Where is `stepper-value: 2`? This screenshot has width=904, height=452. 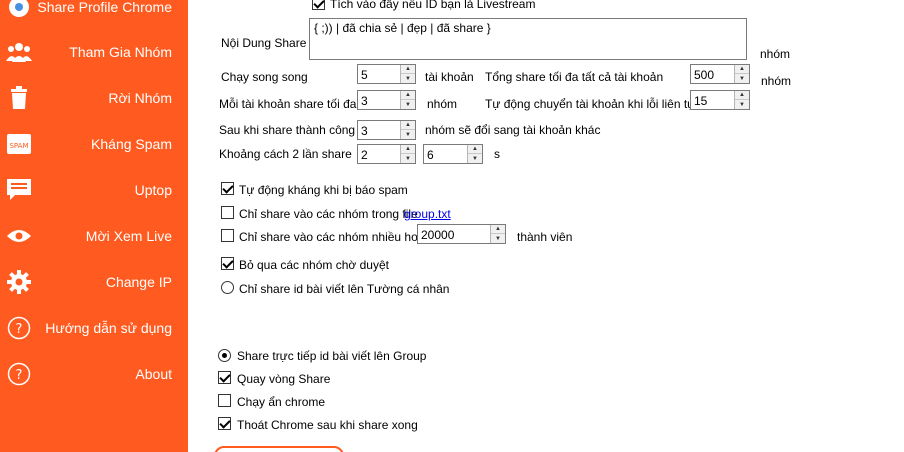
stepper-value: 2 is located at coordinates (364, 155).